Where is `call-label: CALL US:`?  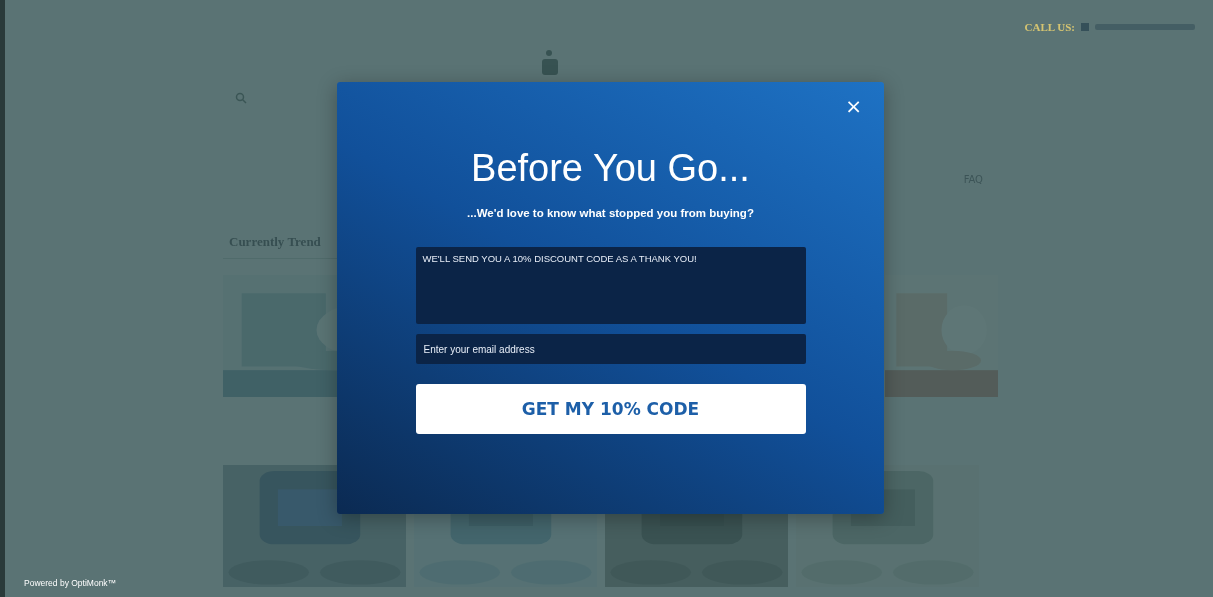 call-label: CALL US: is located at coordinates (1049, 27).